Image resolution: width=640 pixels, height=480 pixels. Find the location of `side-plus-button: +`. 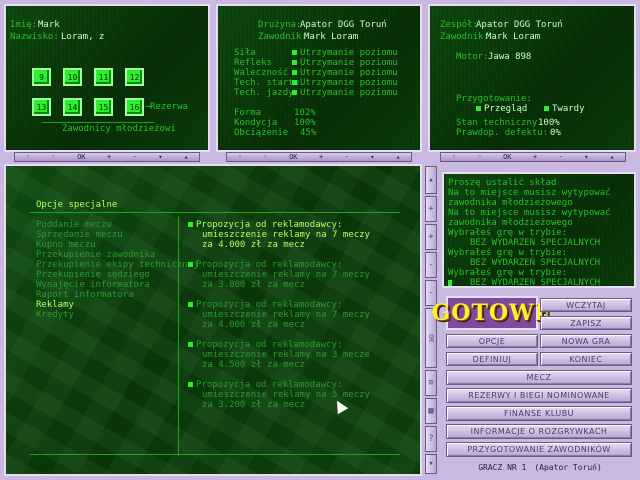

side-plus-button: + is located at coordinates (431, 209).